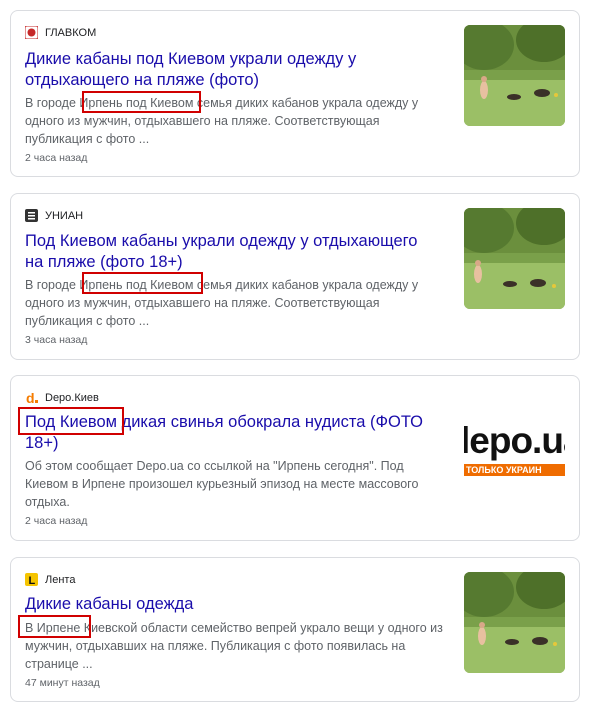 This screenshot has width=590, height=712. I want to click on source-row: L Лента, so click(50, 580).